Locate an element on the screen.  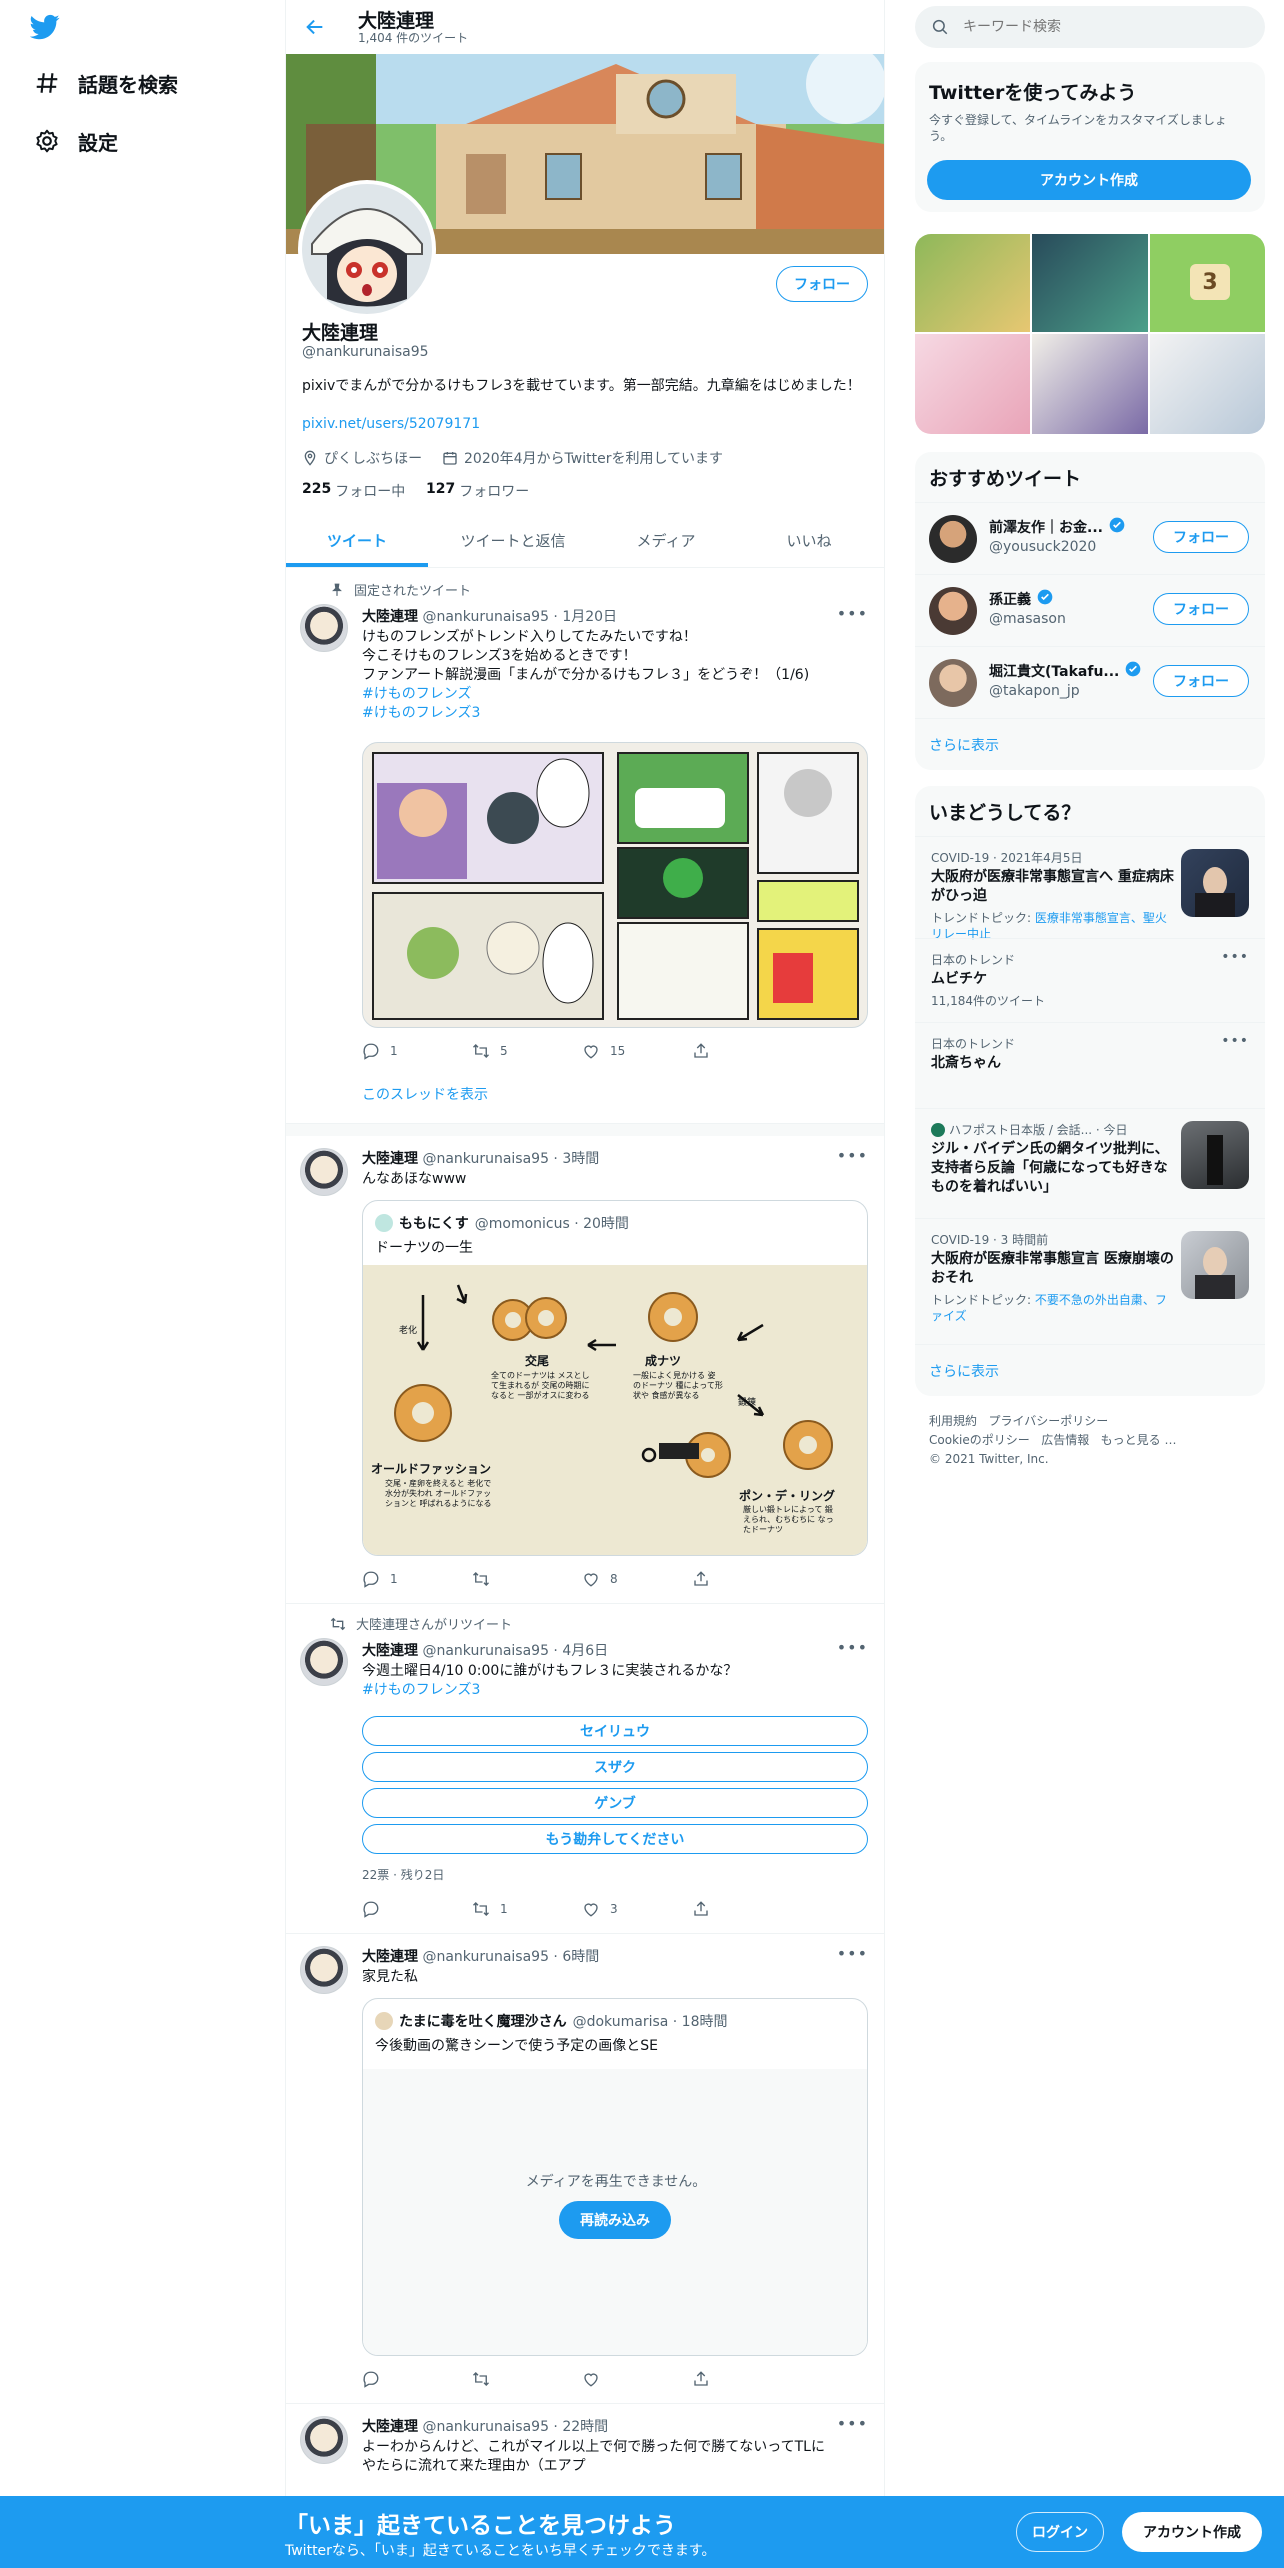
trend-sub-label: トレンドトピック: is located at coordinates (983, 1300).